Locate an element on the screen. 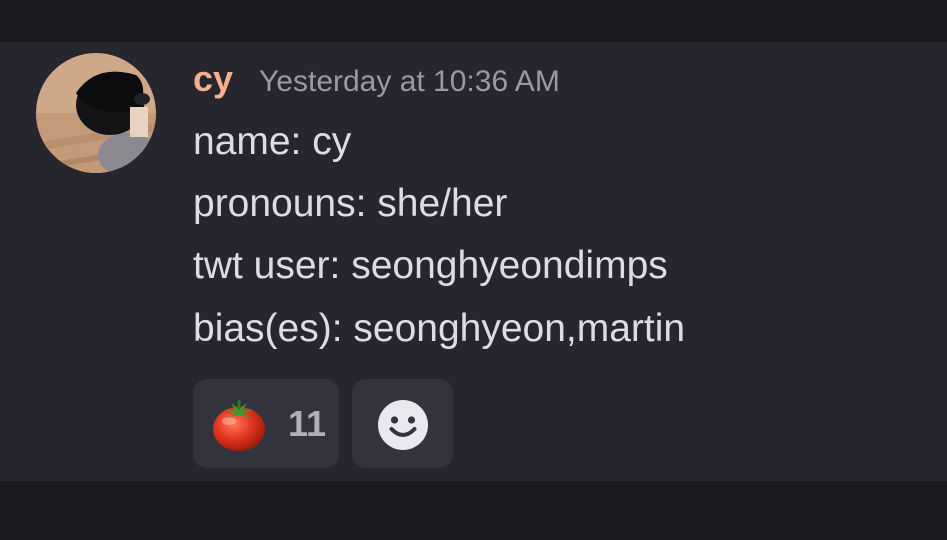 The image size is (947, 540). add-reaction-button is located at coordinates (402, 423).